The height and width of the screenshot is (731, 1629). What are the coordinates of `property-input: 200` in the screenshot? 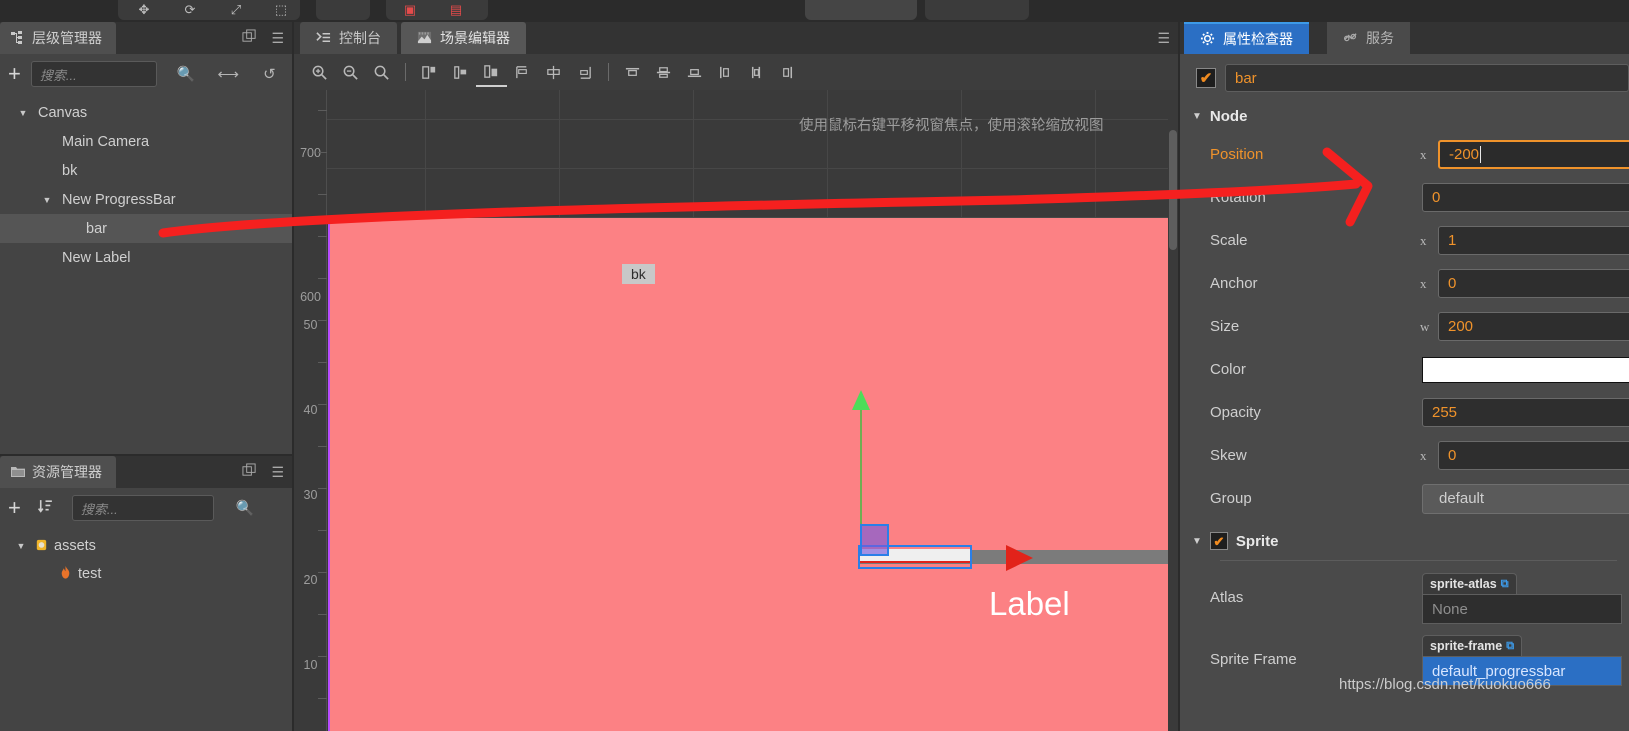 It's located at (1533, 326).